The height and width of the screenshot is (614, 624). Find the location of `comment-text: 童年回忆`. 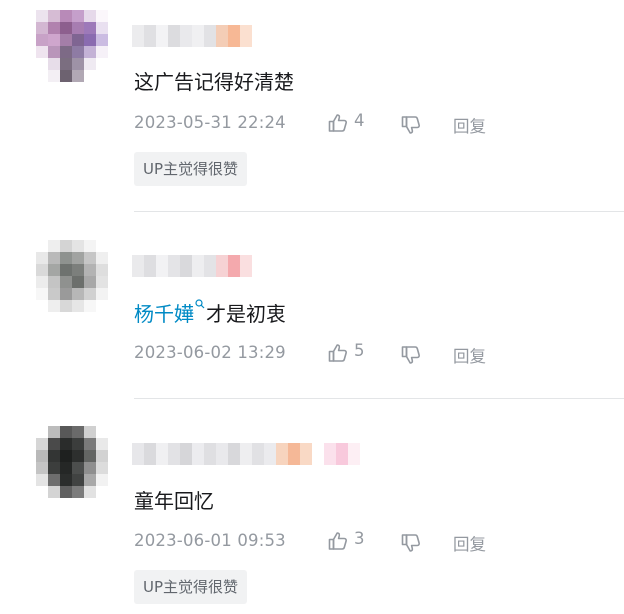

comment-text: 童年回忆 is located at coordinates (174, 501).